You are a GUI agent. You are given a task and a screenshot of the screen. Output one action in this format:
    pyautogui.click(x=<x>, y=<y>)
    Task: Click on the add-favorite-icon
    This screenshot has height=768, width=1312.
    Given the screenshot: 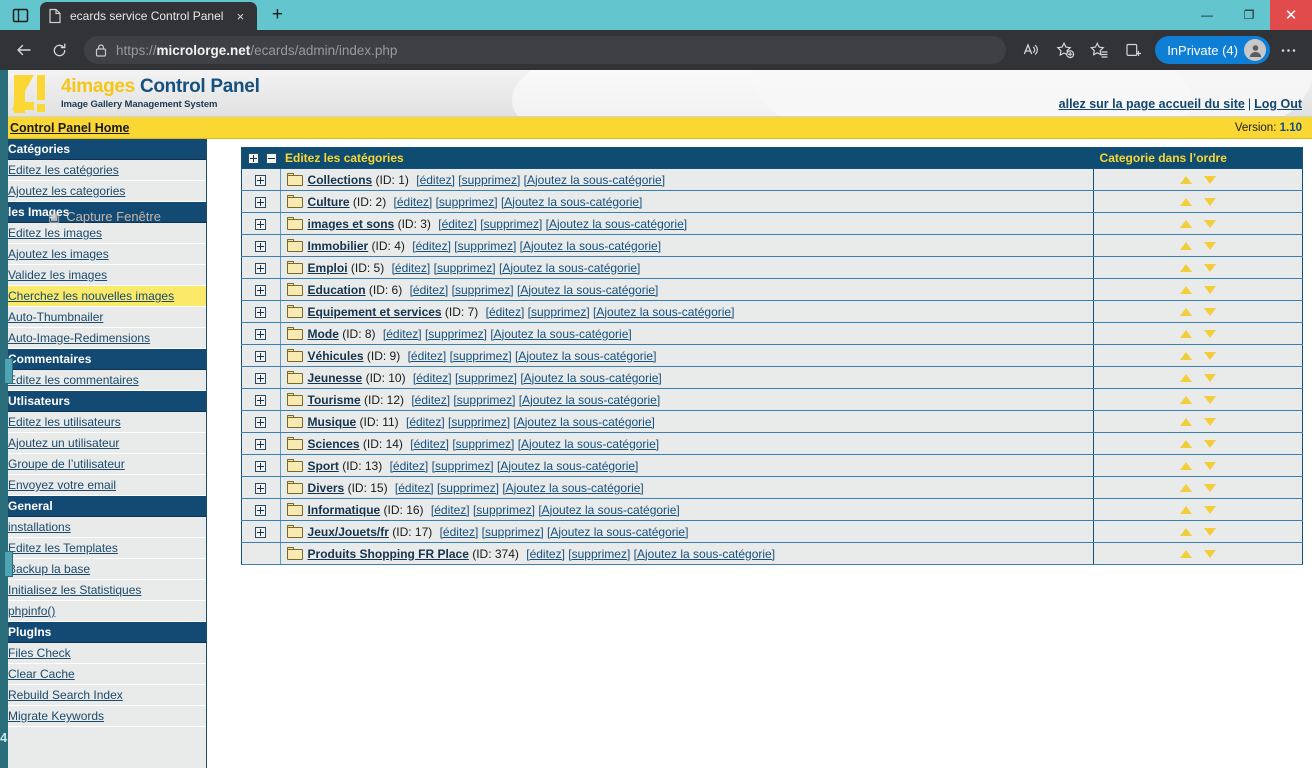 What is the action you would take?
    pyautogui.click(x=1065, y=50)
    